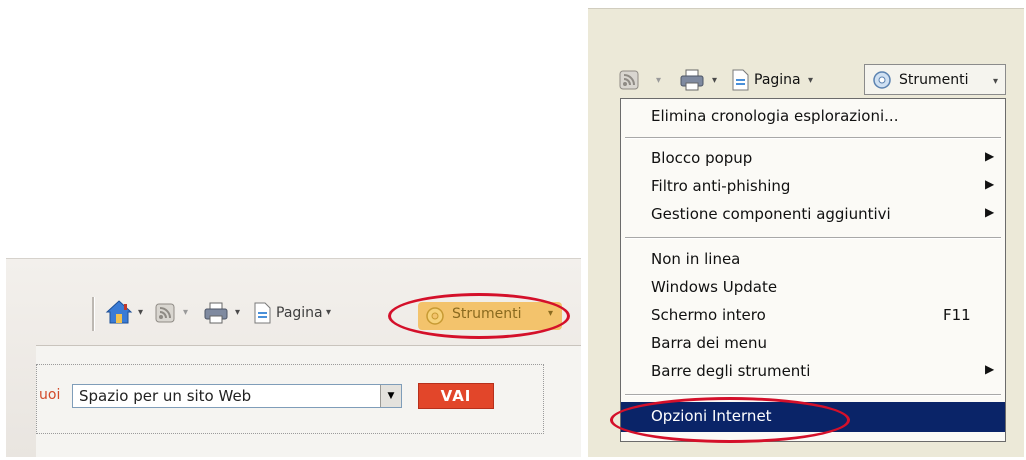 Image resolution: width=1026 pixels, height=460 pixels. What do you see at coordinates (995, 81) in the screenshot?
I see `tools-dropdown-arrow: ▾` at bounding box center [995, 81].